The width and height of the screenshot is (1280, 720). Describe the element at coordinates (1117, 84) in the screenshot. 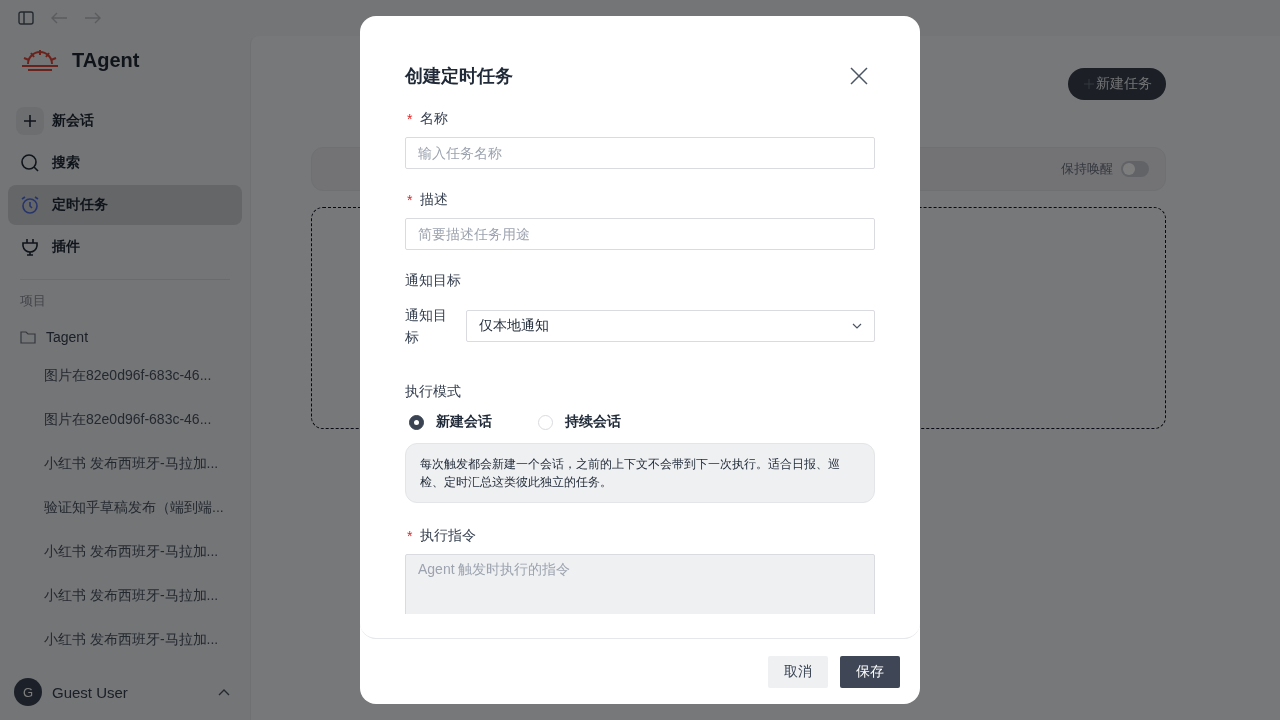

I see `new-task-button: 新建任务` at that location.